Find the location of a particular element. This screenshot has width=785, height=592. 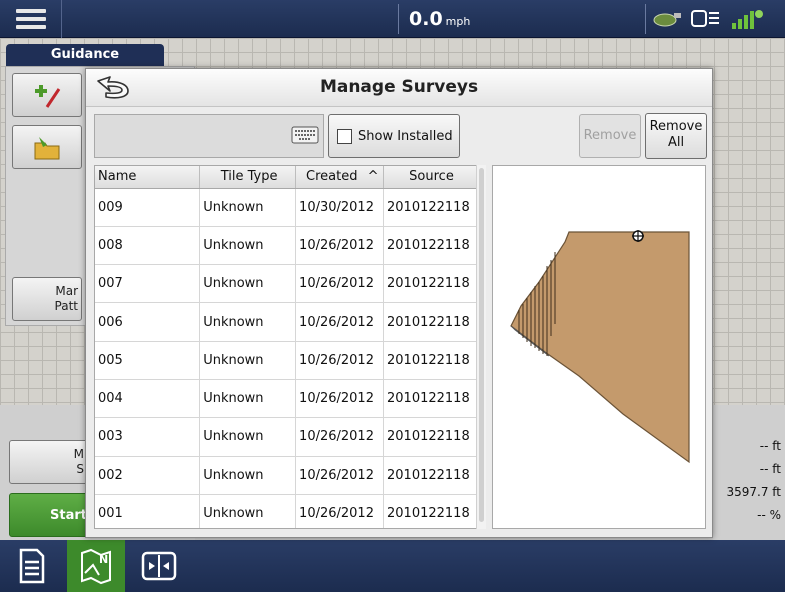

map-page-button: N is located at coordinates (96, 566).